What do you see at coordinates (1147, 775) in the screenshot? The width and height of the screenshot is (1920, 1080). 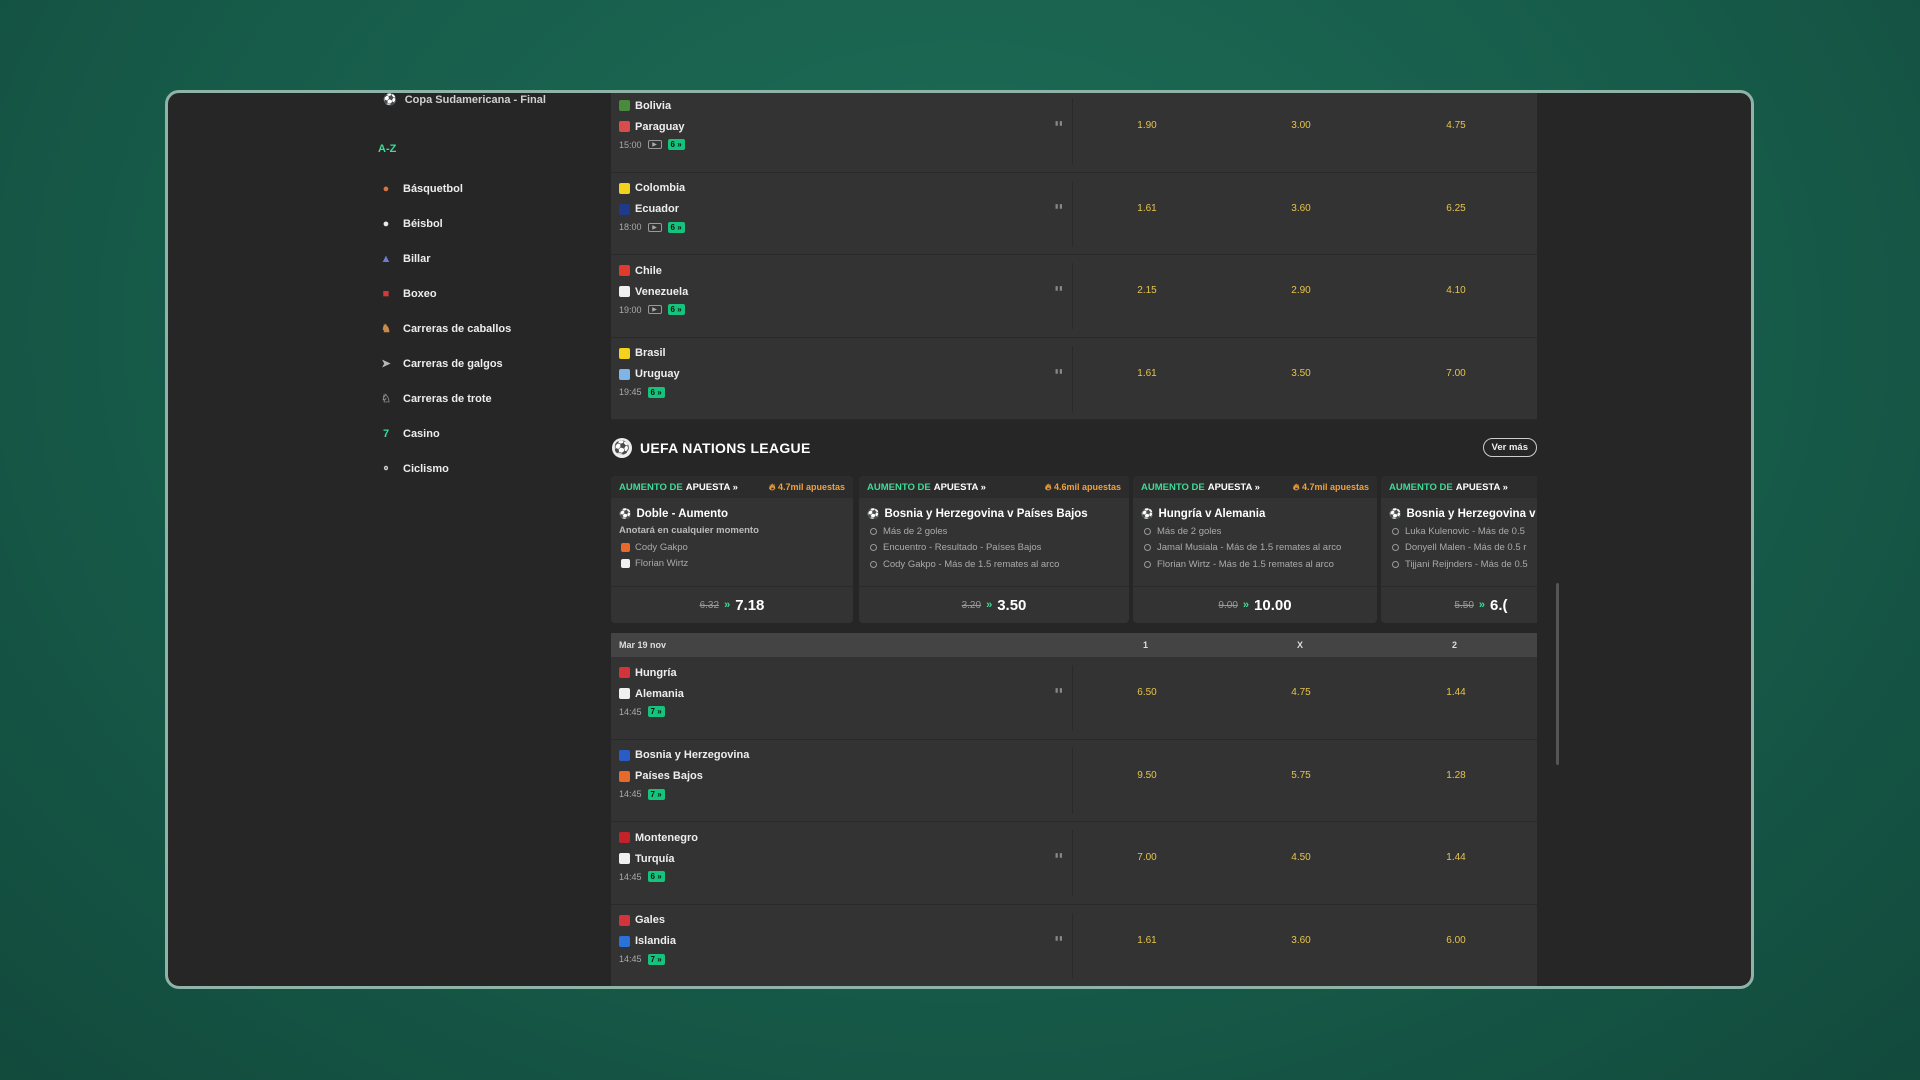 I see `odds-home-button: 9.50` at bounding box center [1147, 775].